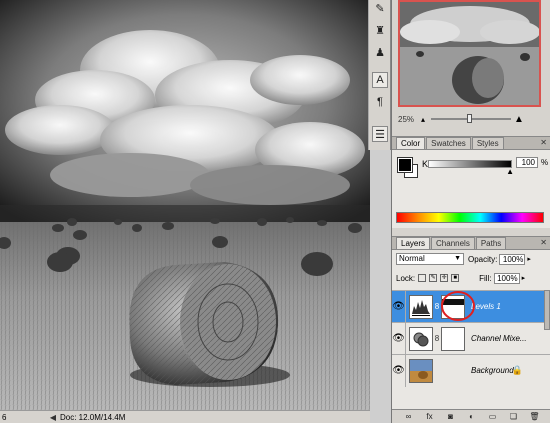 This screenshot has width=550, height=423. I want to click on red-highlight-circle, so click(458, 306).